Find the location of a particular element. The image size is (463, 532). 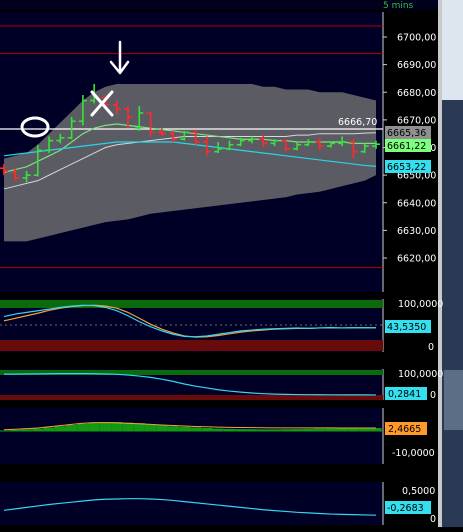

timeframe-label: 5 mins is located at coordinates (398, 6).